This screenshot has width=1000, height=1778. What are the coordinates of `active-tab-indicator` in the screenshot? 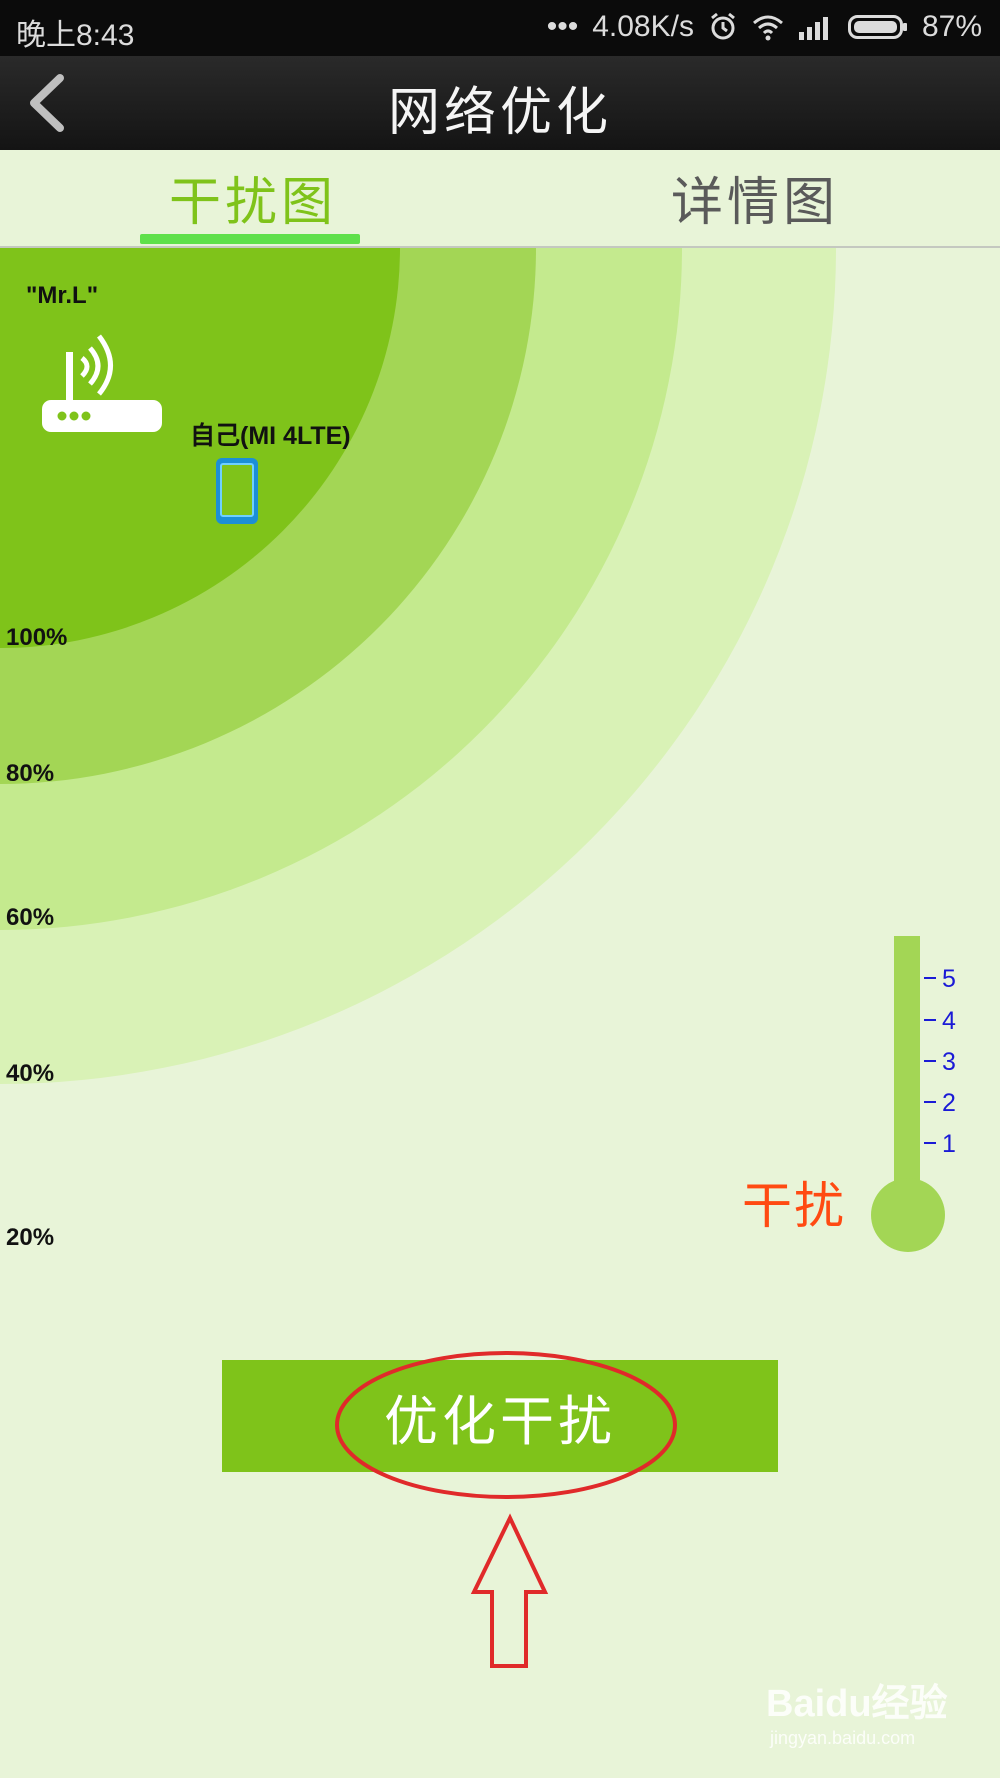 It's located at (250, 239).